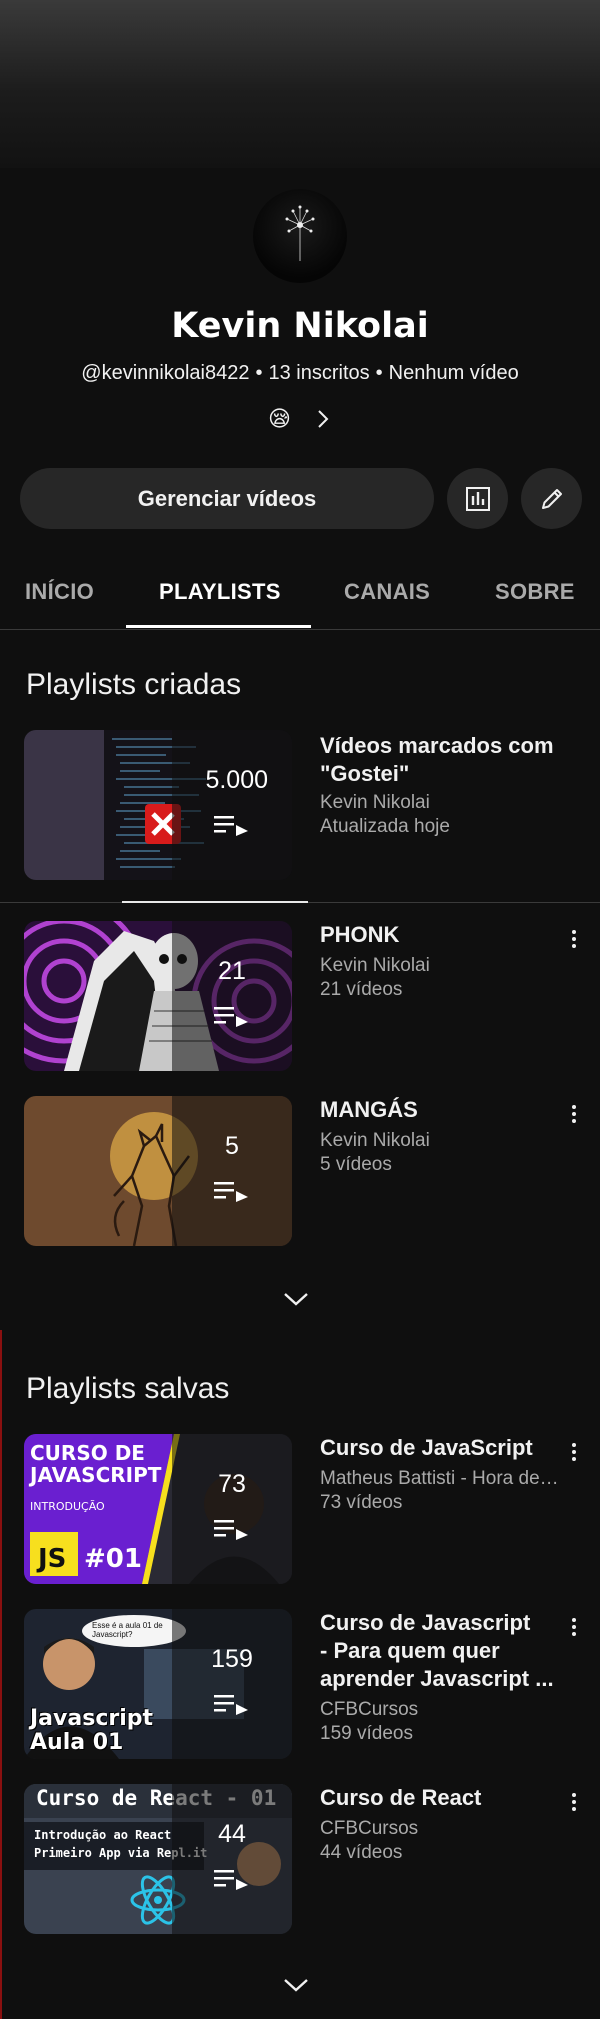 This screenshot has width=600, height=2019. What do you see at coordinates (128, 1388) in the screenshot?
I see `saved-playlists-heading: Playlists salvas` at bounding box center [128, 1388].